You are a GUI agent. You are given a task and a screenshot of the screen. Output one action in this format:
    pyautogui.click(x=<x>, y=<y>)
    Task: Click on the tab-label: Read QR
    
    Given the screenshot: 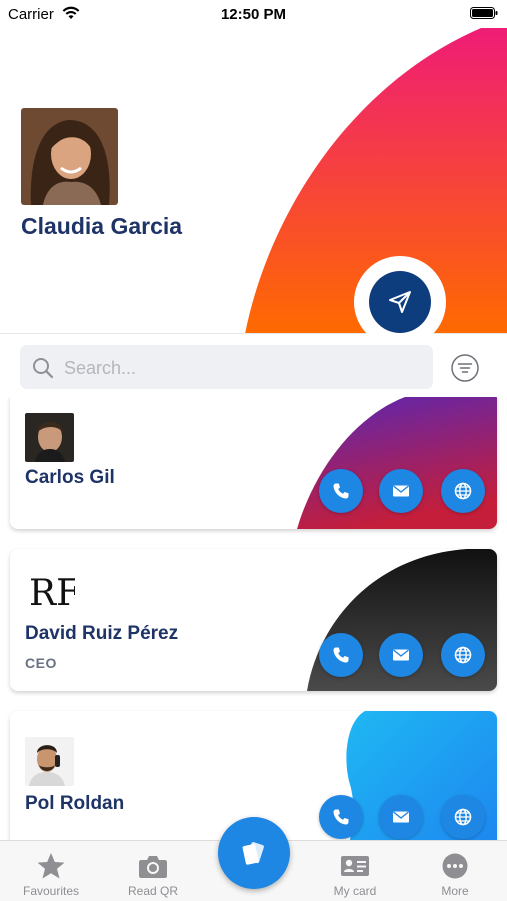 What is the action you would take?
    pyautogui.click(x=153, y=891)
    